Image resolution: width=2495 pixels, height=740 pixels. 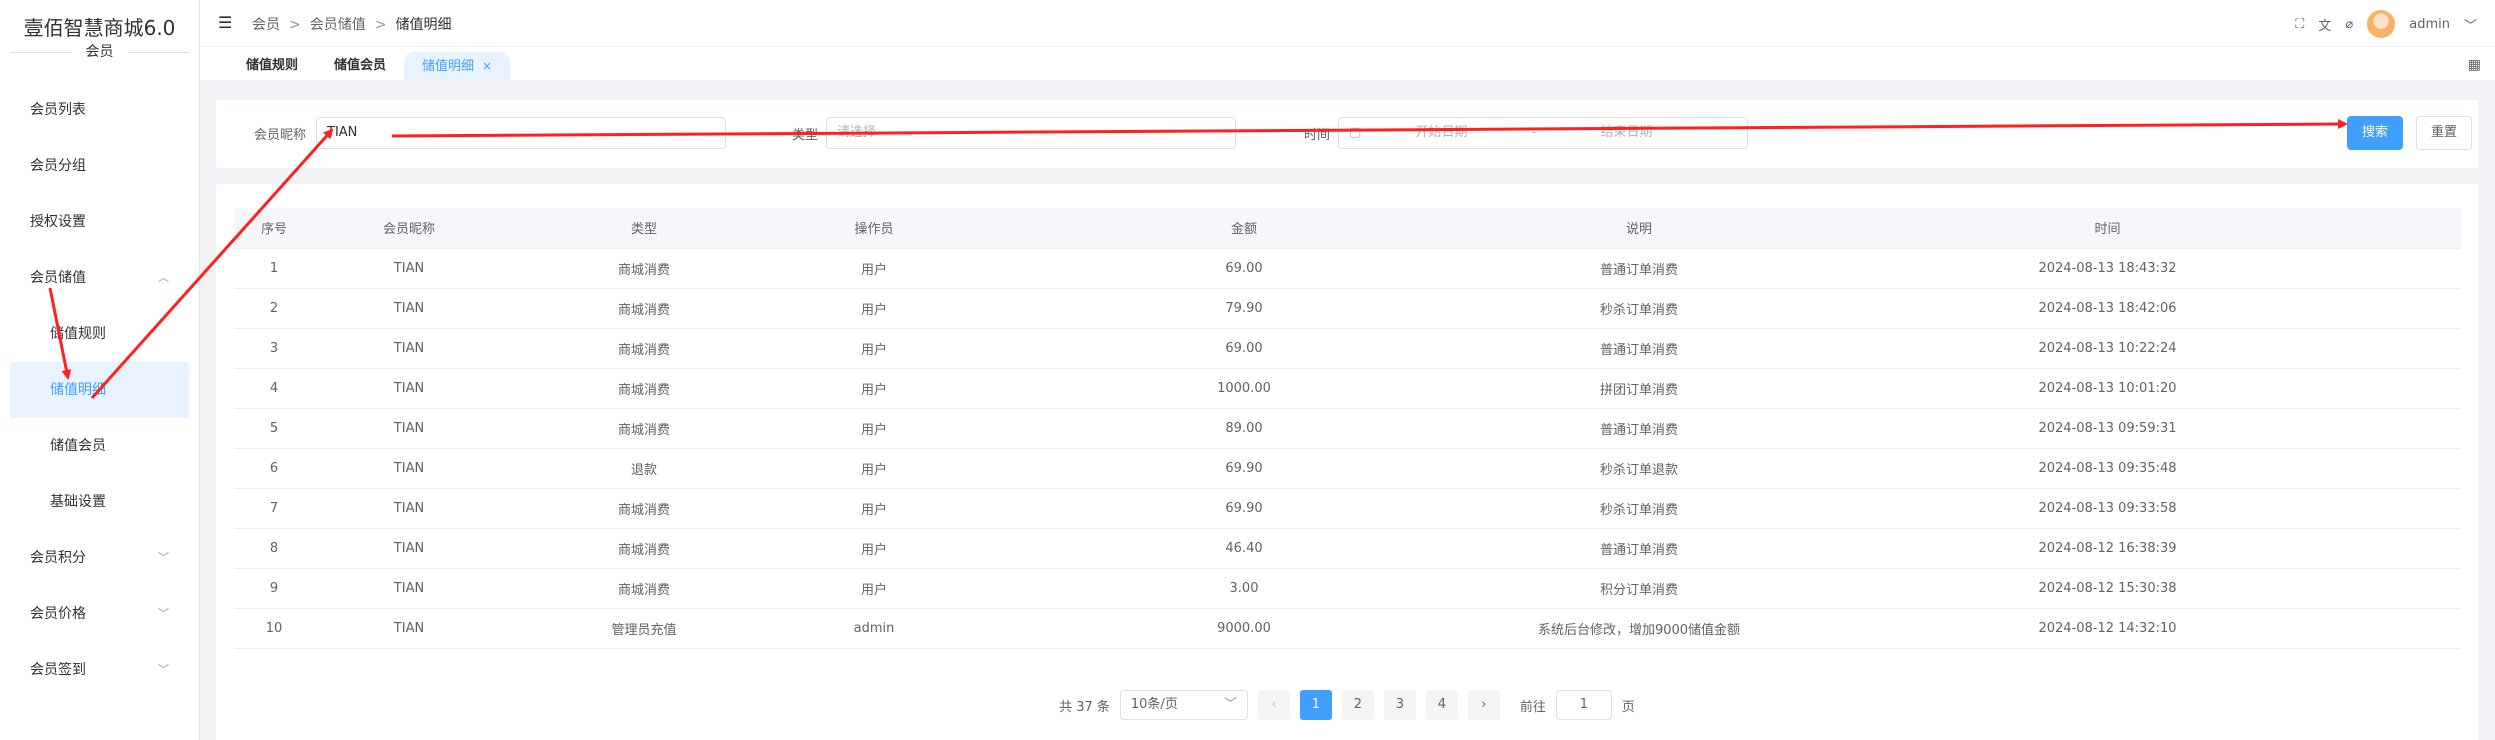 I want to click on goto-suffix: 页, so click(x=1628, y=707).